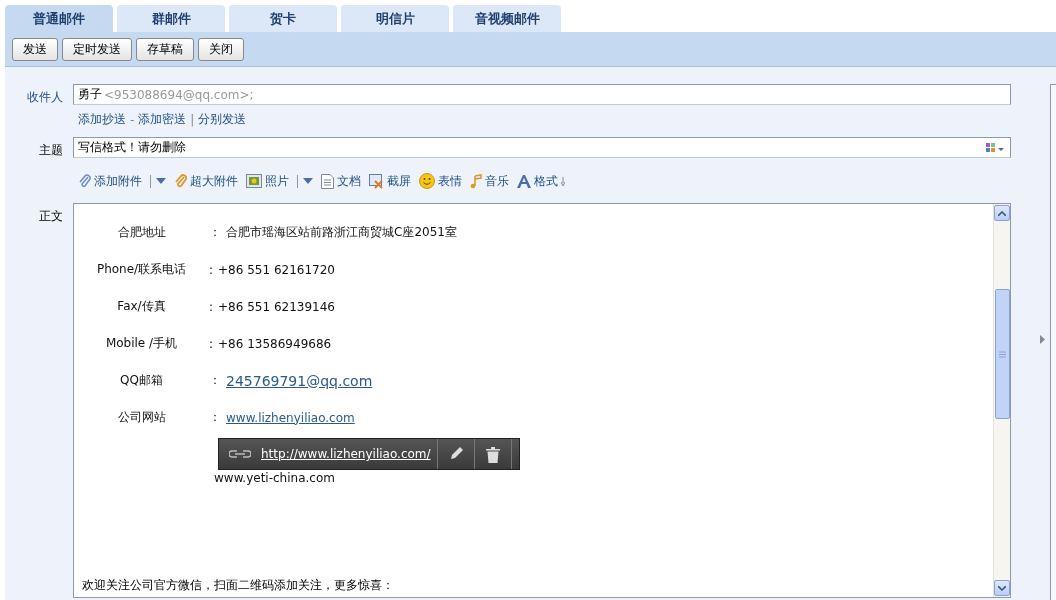 This screenshot has height=600, width=1056. What do you see at coordinates (141, 417) in the screenshot?
I see `contact-label: 公司网站` at bounding box center [141, 417].